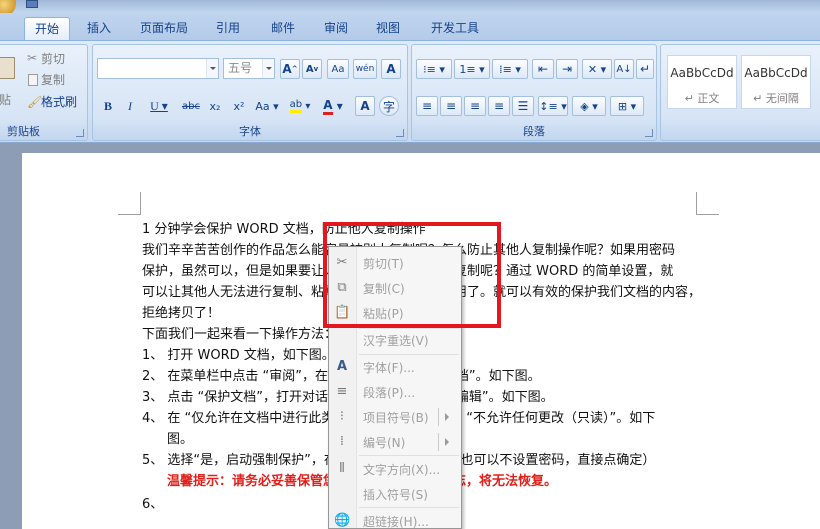 Image resolution: width=820 pixels, height=529 pixels. What do you see at coordinates (395, 442) in the screenshot?
I see `menu-item-numbering: ⁞ 编号(N)` at bounding box center [395, 442].